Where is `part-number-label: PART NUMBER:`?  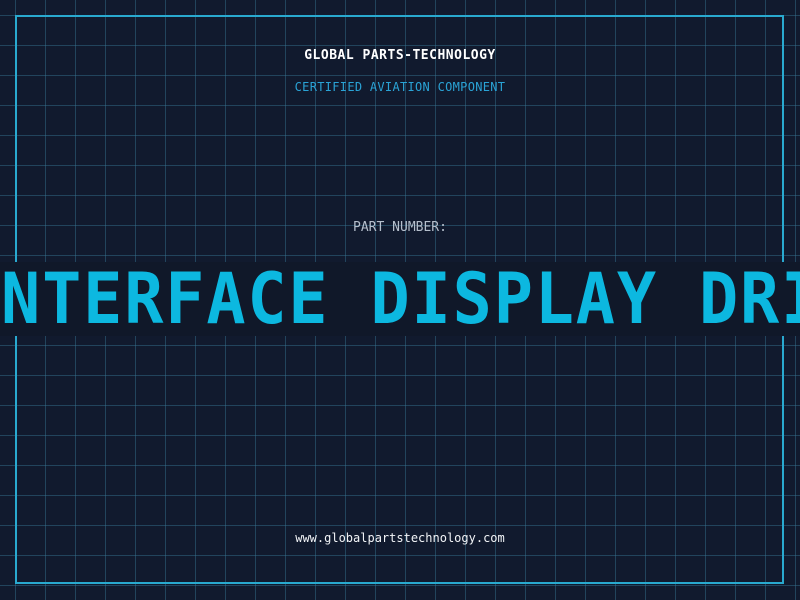
part-number-label: PART NUMBER: is located at coordinates (400, 227).